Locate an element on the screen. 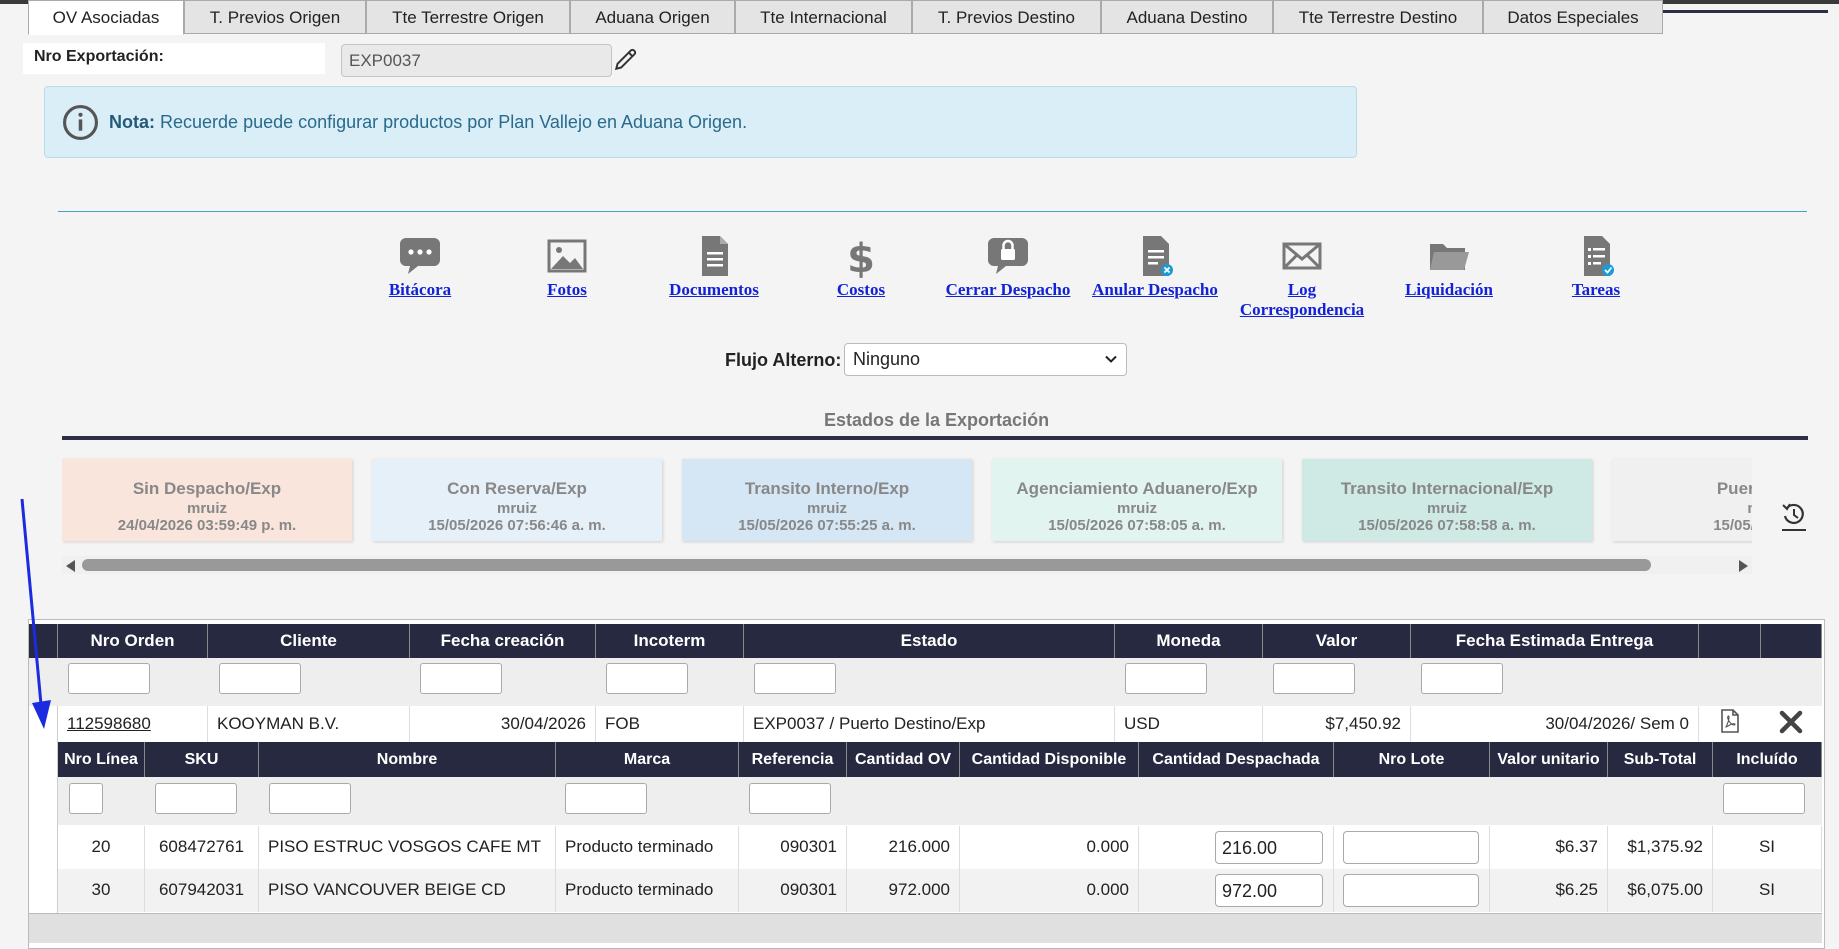 The image size is (1839, 949). filter-fecha-creacion is located at coordinates (461, 678).